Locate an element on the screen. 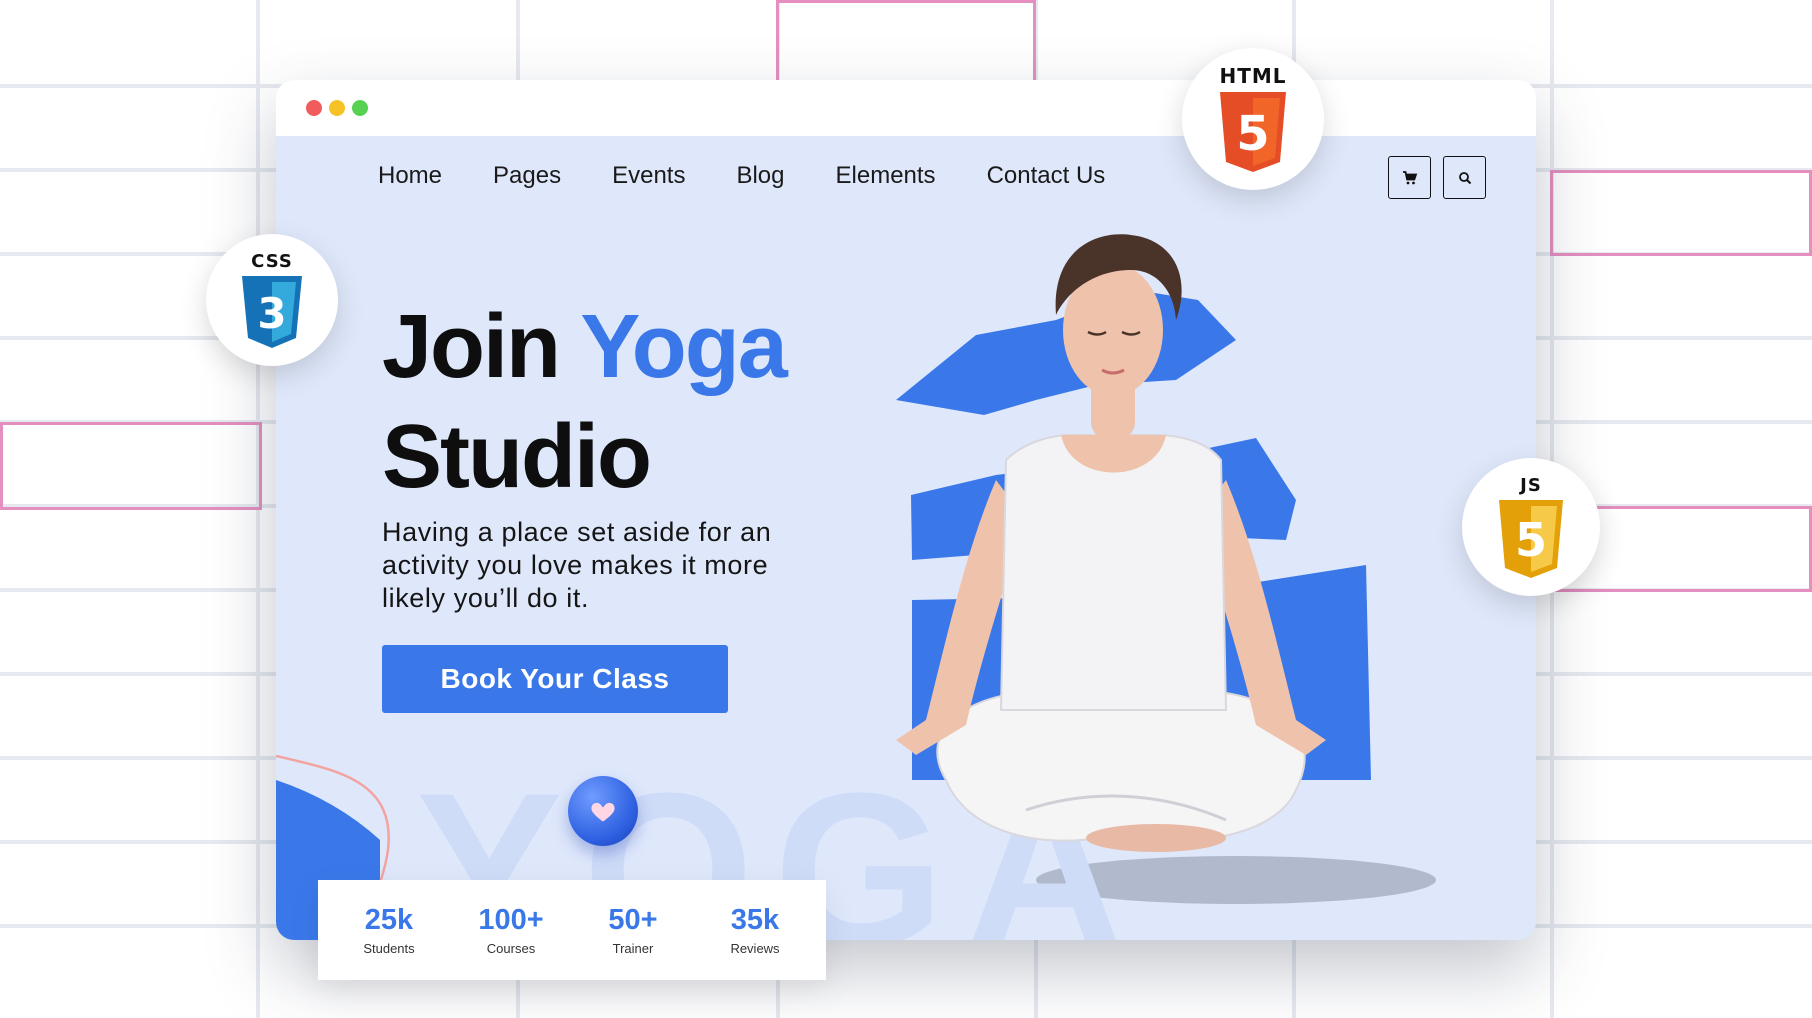  js-digit: 5 is located at coordinates (1531, 540).